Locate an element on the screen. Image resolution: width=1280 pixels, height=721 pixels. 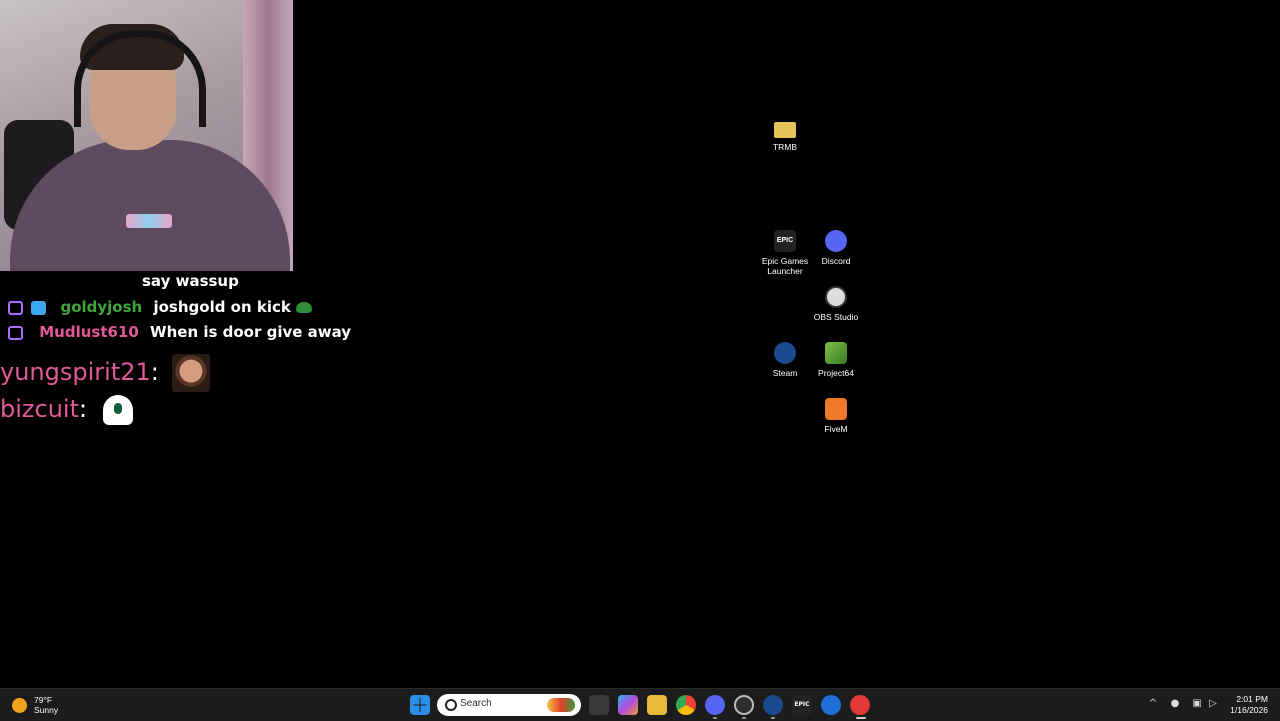
weather-condition: Sunny is located at coordinates (46, 710).